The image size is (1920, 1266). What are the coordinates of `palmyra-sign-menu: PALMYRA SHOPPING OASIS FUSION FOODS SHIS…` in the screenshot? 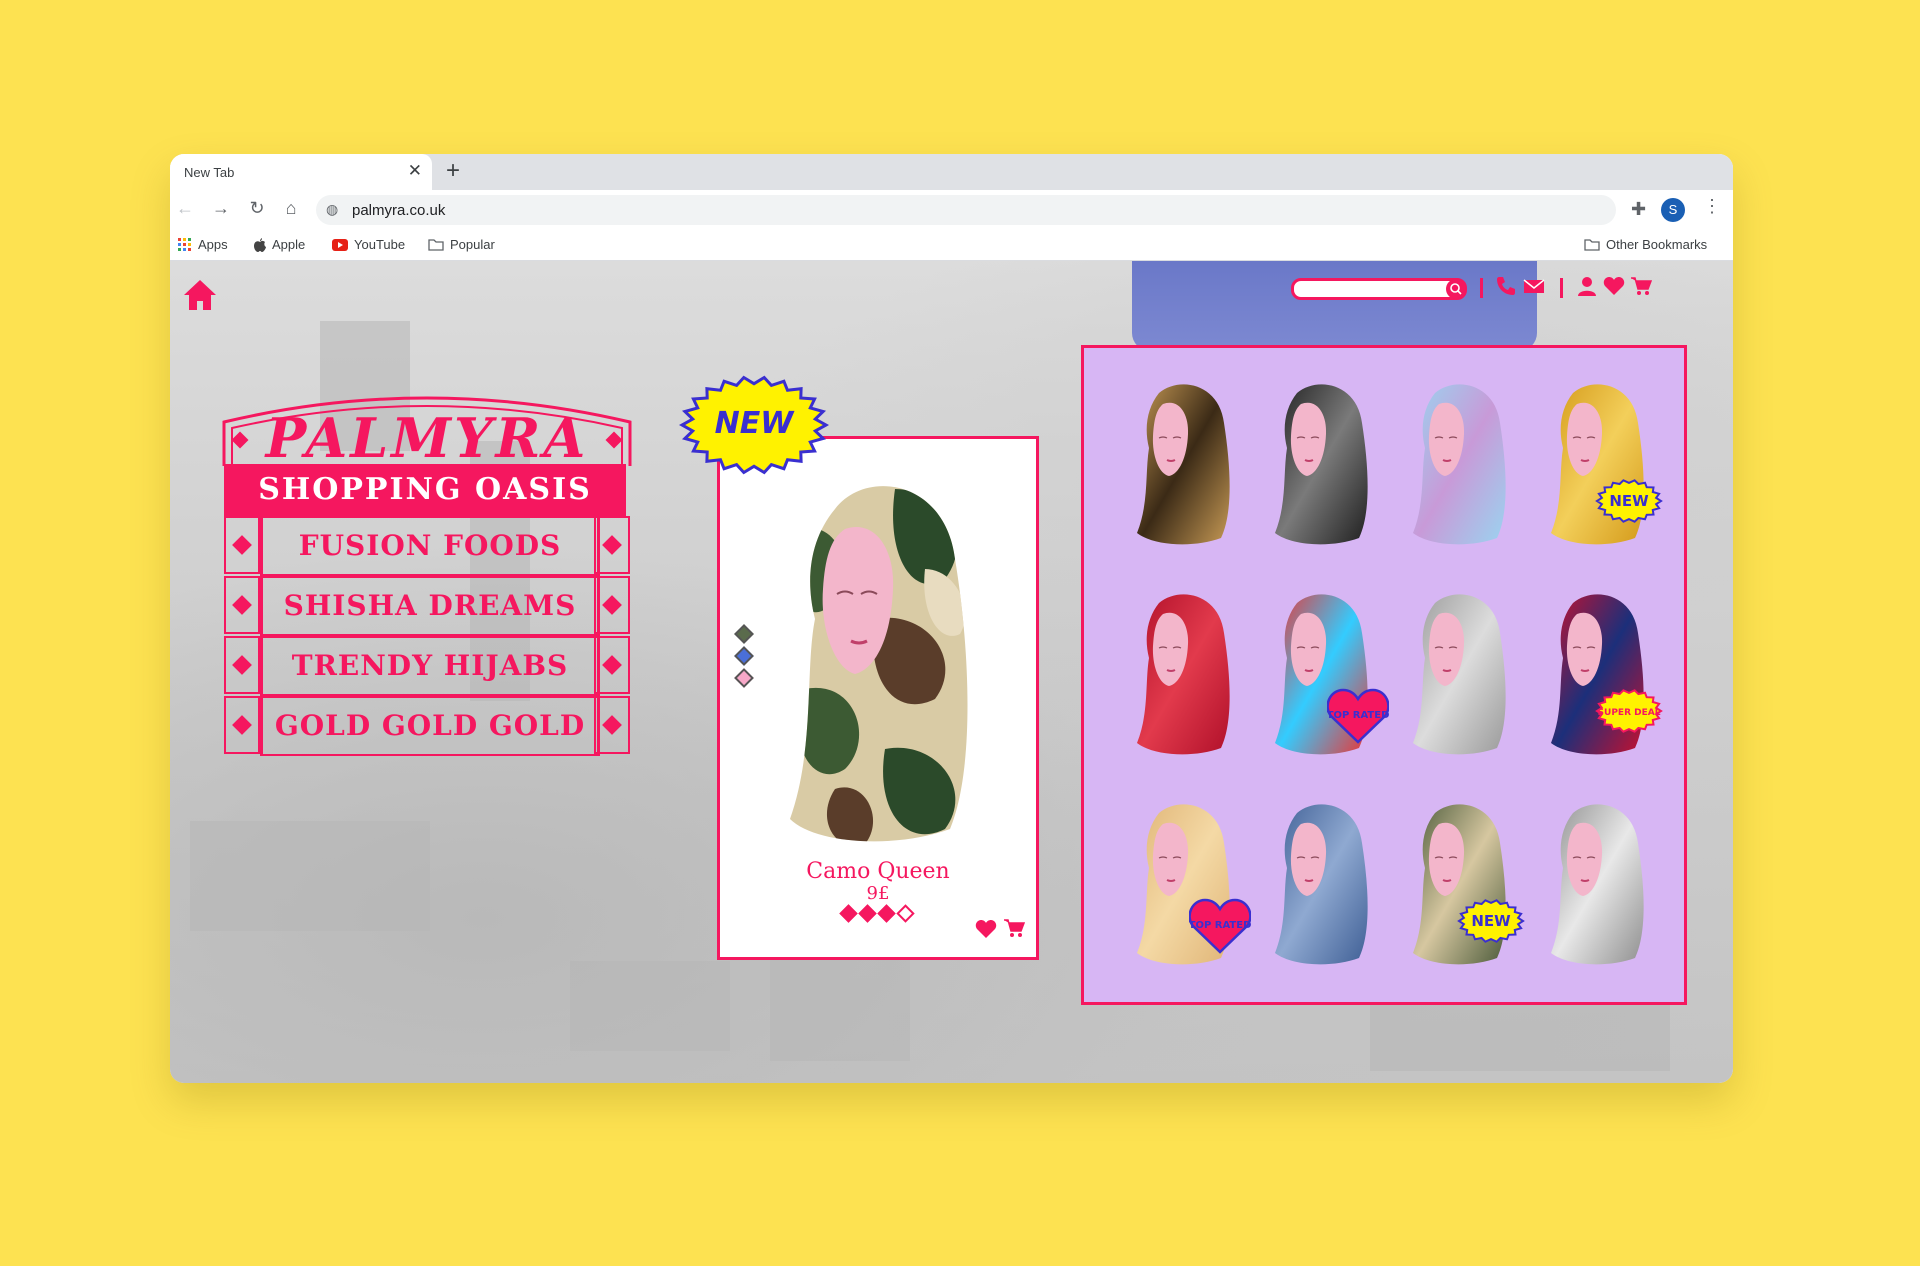 It's located at (427, 576).